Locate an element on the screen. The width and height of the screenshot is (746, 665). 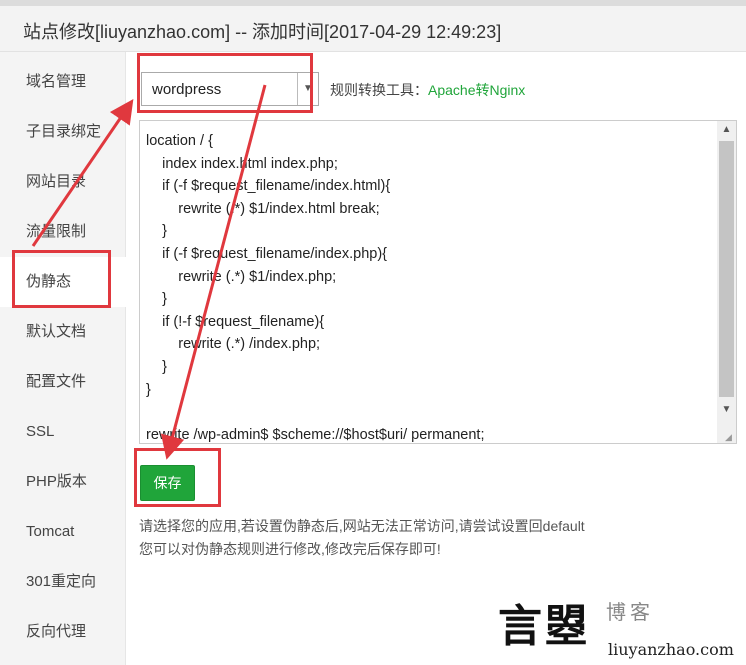
watermark-title: 言曌 is located at coordinates (544, 626).